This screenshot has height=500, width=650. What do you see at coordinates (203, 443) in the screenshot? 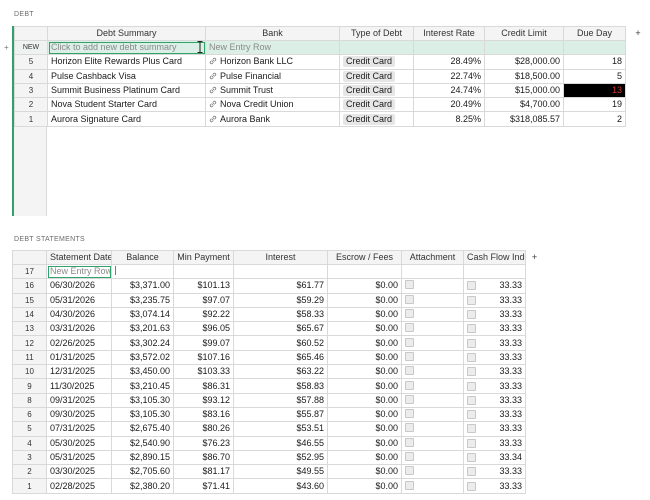
I see `min-payment-cell: $76.23` at bounding box center [203, 443].